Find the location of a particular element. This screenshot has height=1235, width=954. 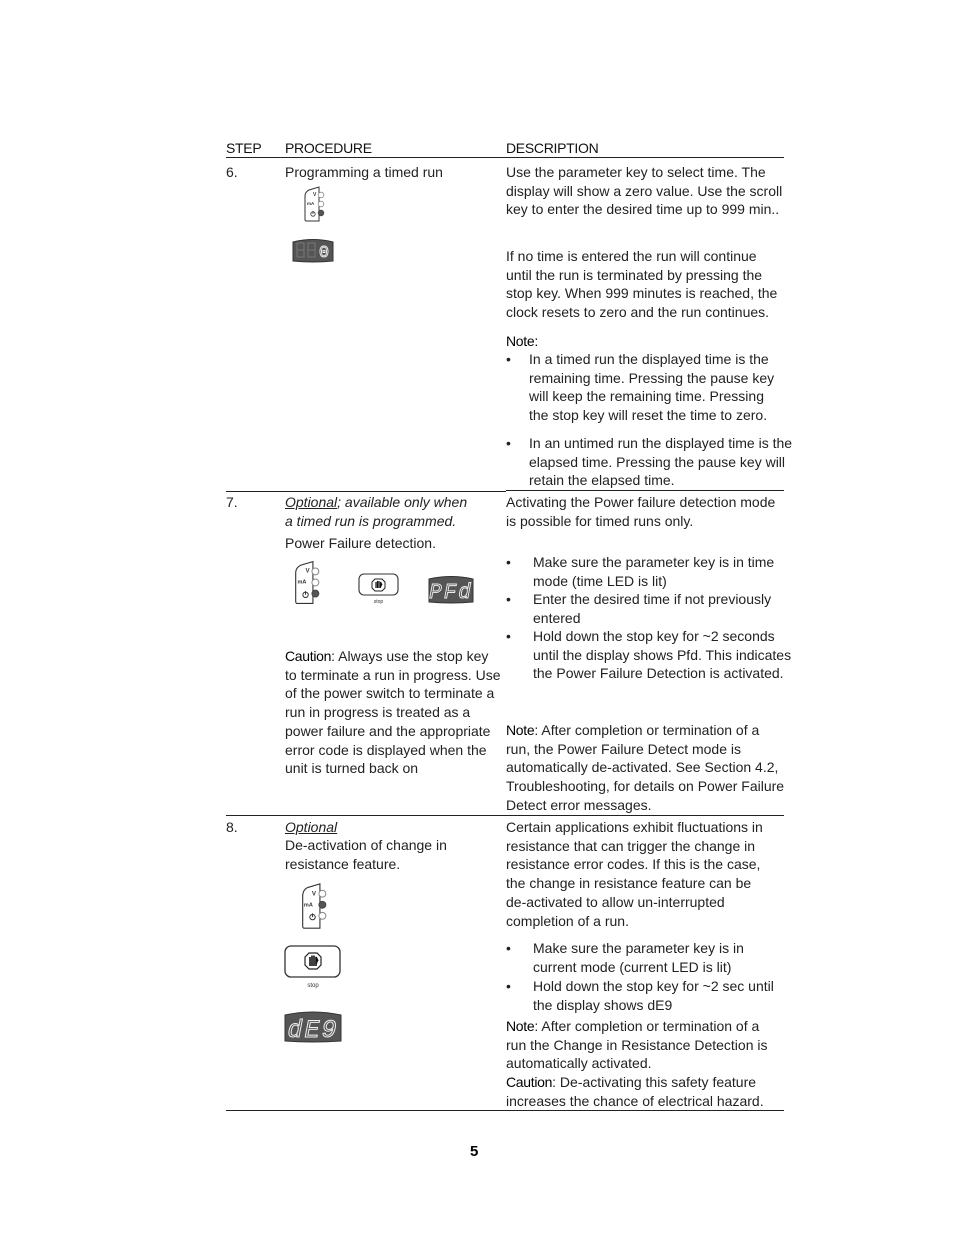

seven-segment-display: dE9 is located at coordinates (313, 1026).